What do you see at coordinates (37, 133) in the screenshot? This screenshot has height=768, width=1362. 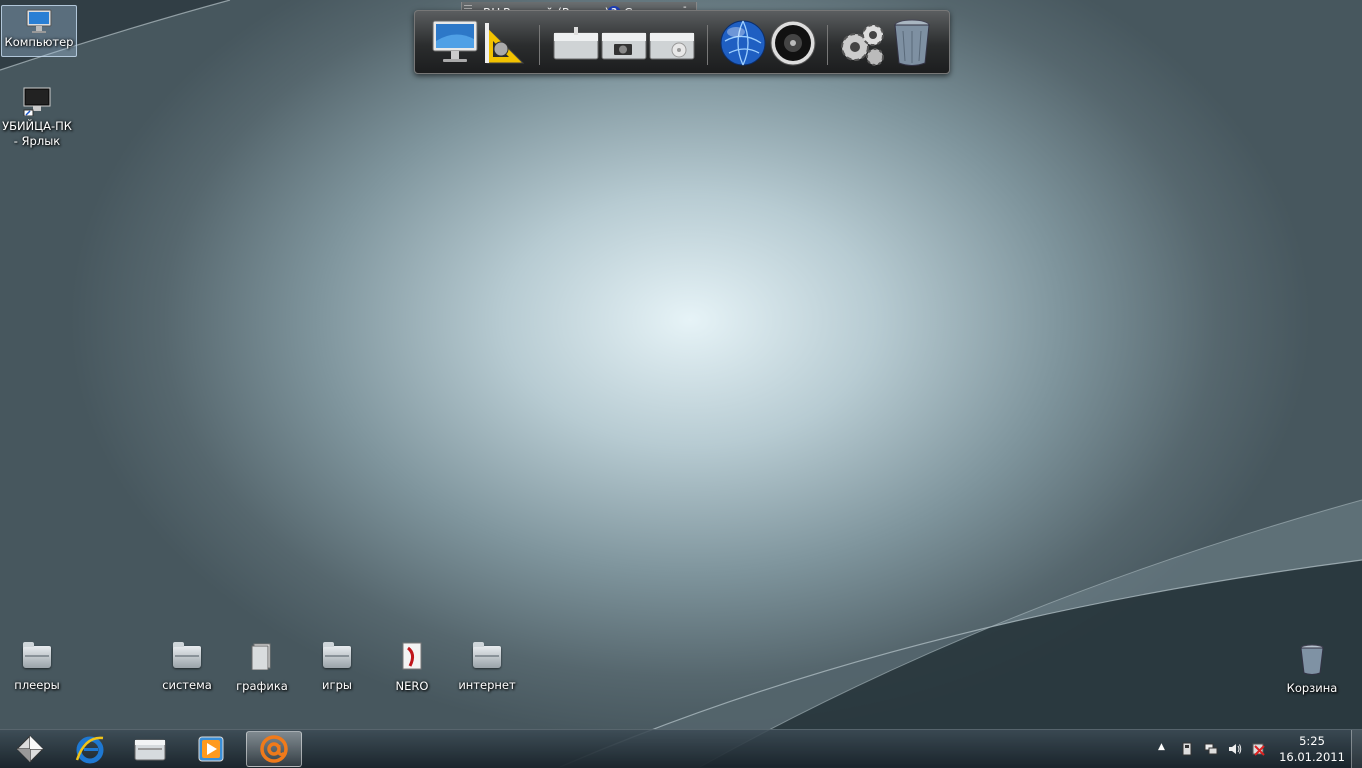 I see `desktop-icon-label: УБИЙЦА-ПК - Ярлык` at bounding box center [37, 133].